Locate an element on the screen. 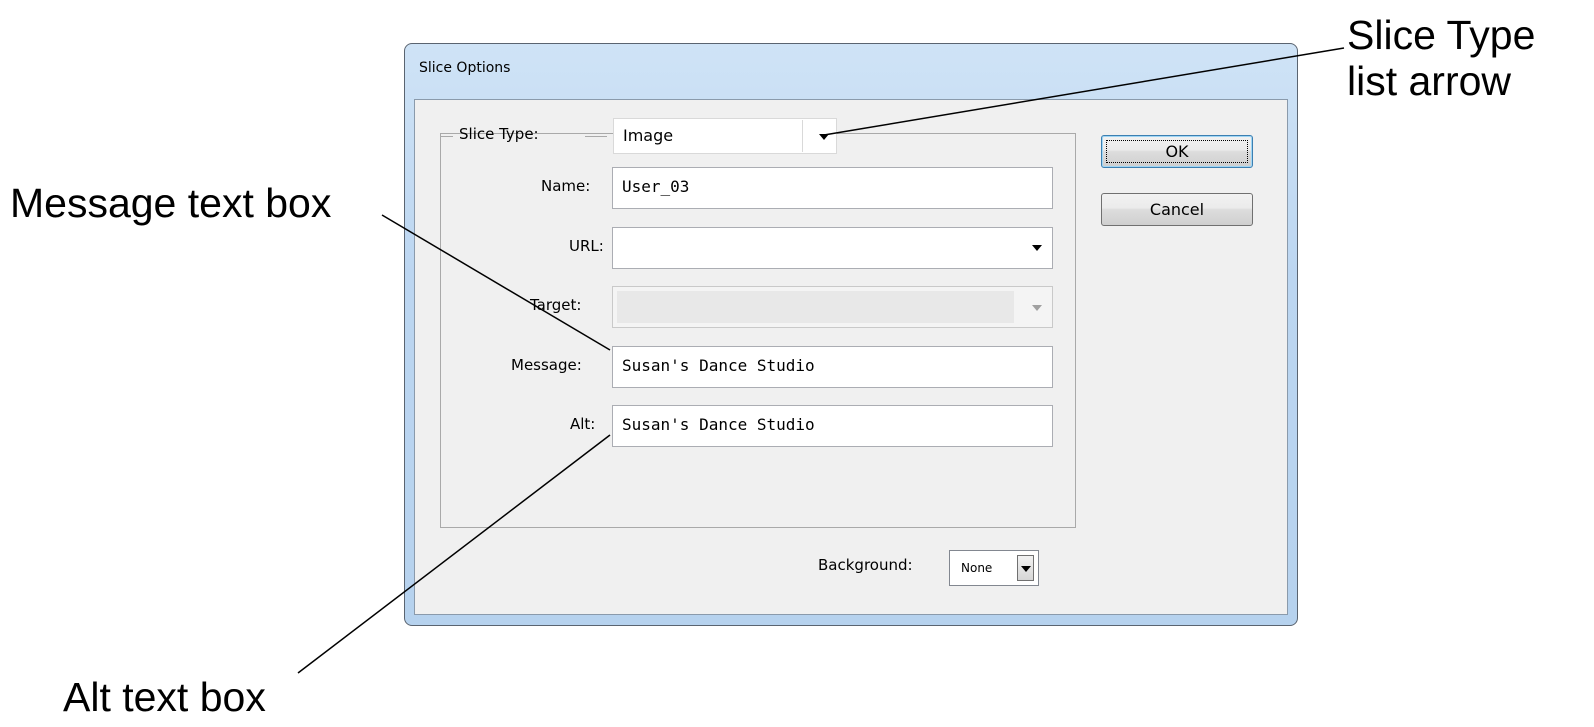 This screenshot has height=727, width=1594. message-leader-line is located at coordinates (496, 282).